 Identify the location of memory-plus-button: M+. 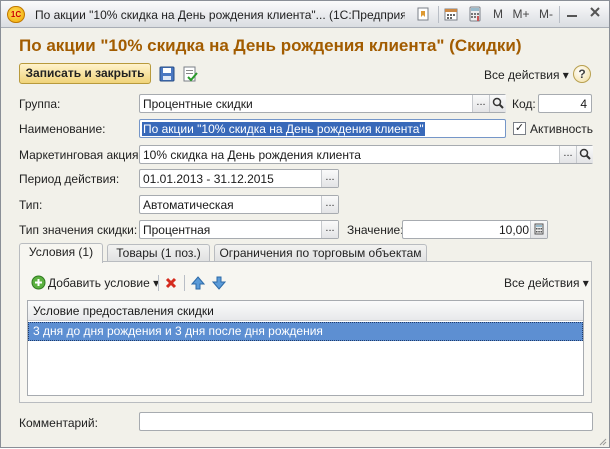
(521, 14).